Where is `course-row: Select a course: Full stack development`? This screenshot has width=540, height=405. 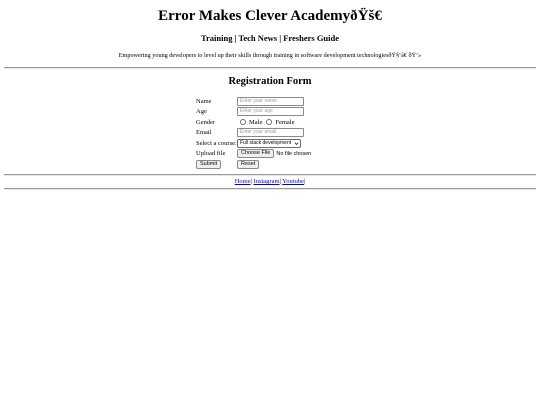
course-row: Select a course: Full stack development is located at coordinates (276, 143).